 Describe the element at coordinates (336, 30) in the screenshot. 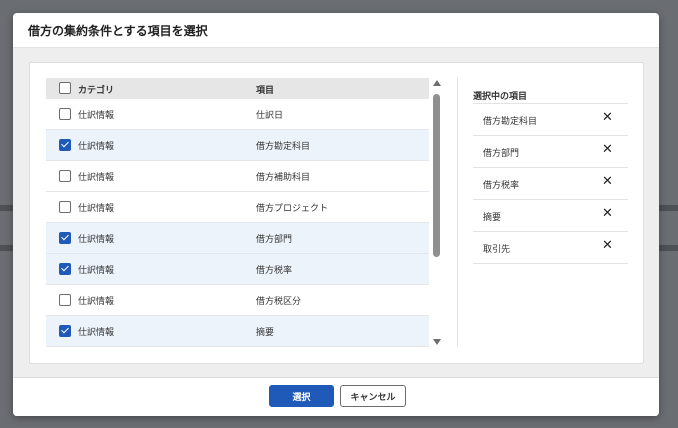

I see `dialog-header: 借方の集約条件とする項目を選択` at that location.